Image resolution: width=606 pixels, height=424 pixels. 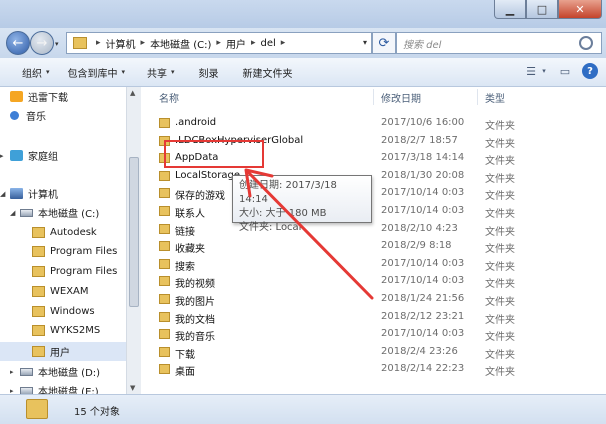 I want to click on minimize-button: ▁, so click(x=510, y=9).